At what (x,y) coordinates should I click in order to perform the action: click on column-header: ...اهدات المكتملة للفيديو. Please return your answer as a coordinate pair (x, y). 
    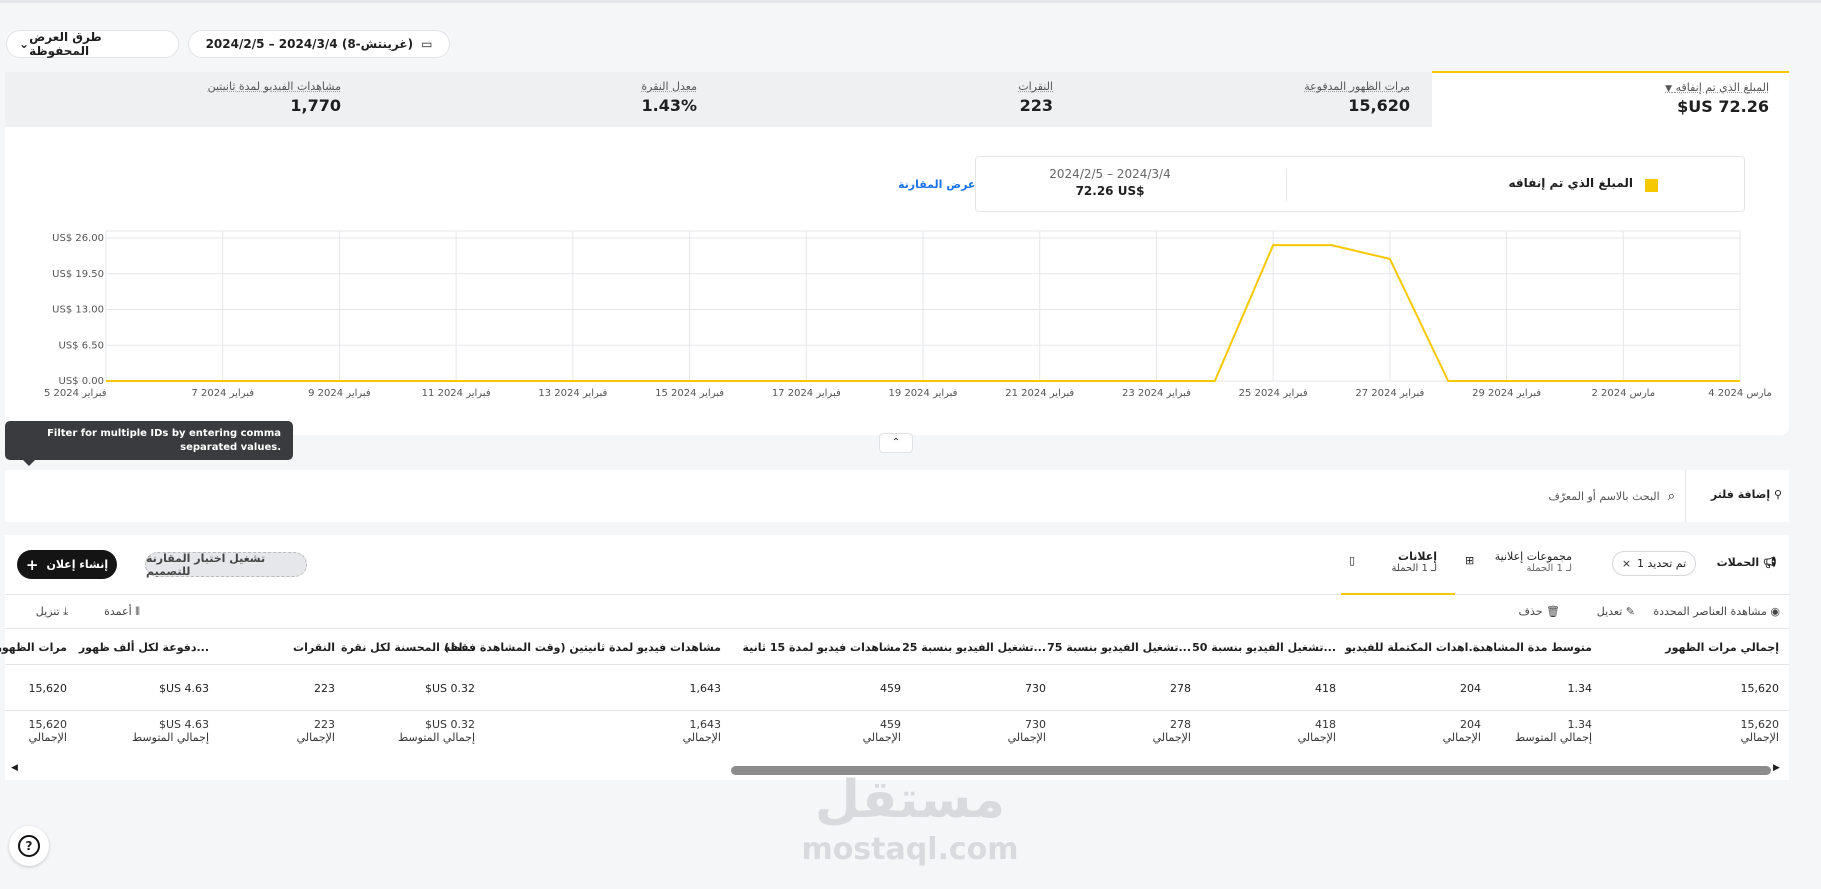
    Looking at the image, I should click on (1398, 647).